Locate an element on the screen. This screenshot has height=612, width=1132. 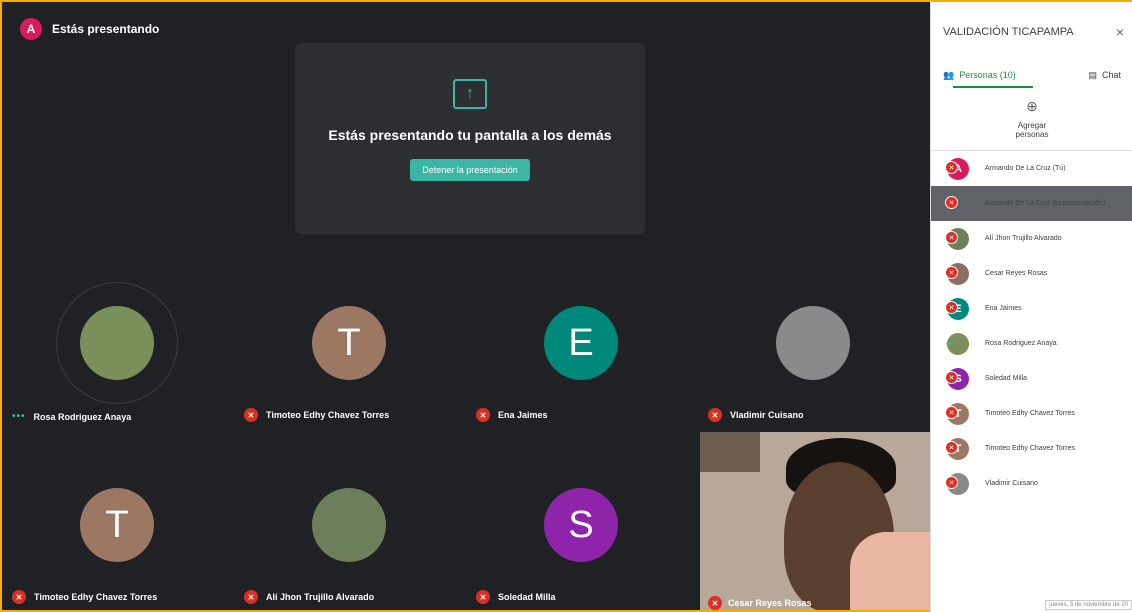
participant-name: ✕ Cesar Reyes Rosas is located at coordinates (760, 603).